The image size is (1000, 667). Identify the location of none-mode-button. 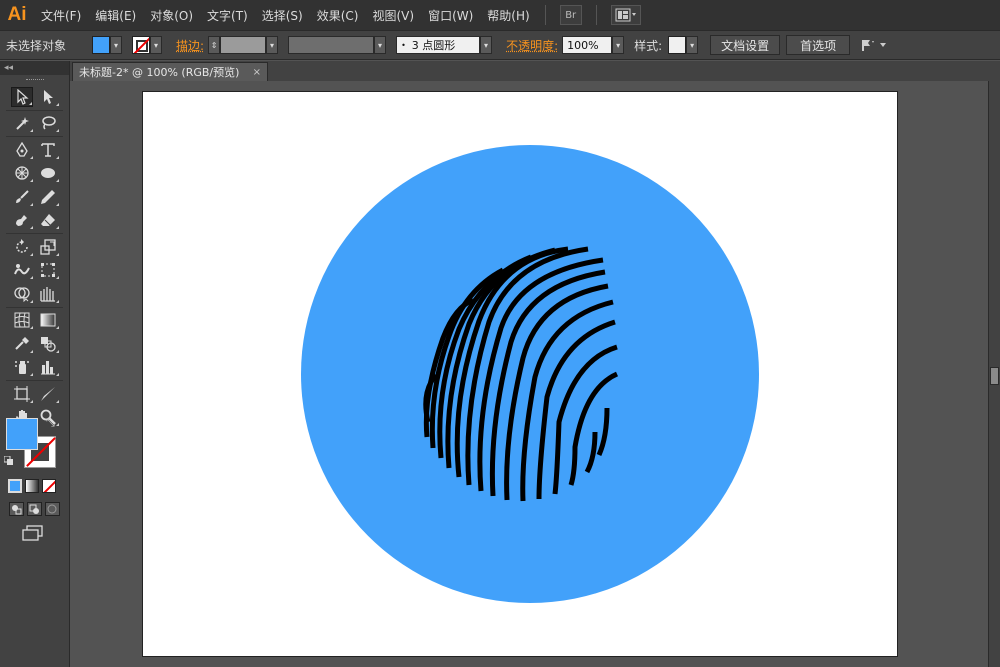
(49, 486).